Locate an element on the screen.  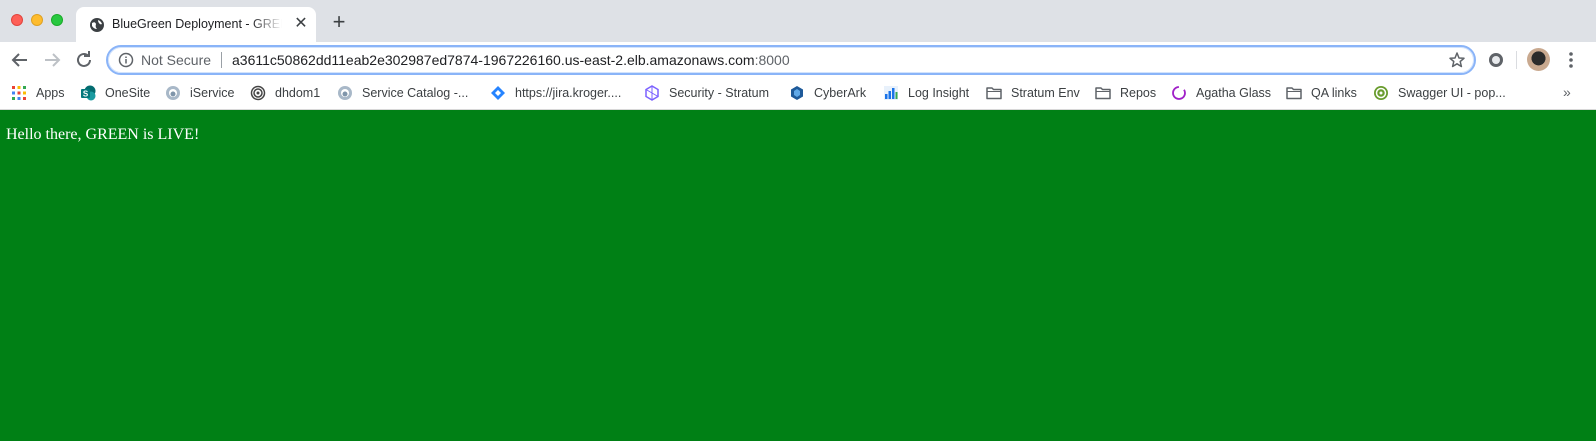
catalog-icon is located at coordinates (345, 93).